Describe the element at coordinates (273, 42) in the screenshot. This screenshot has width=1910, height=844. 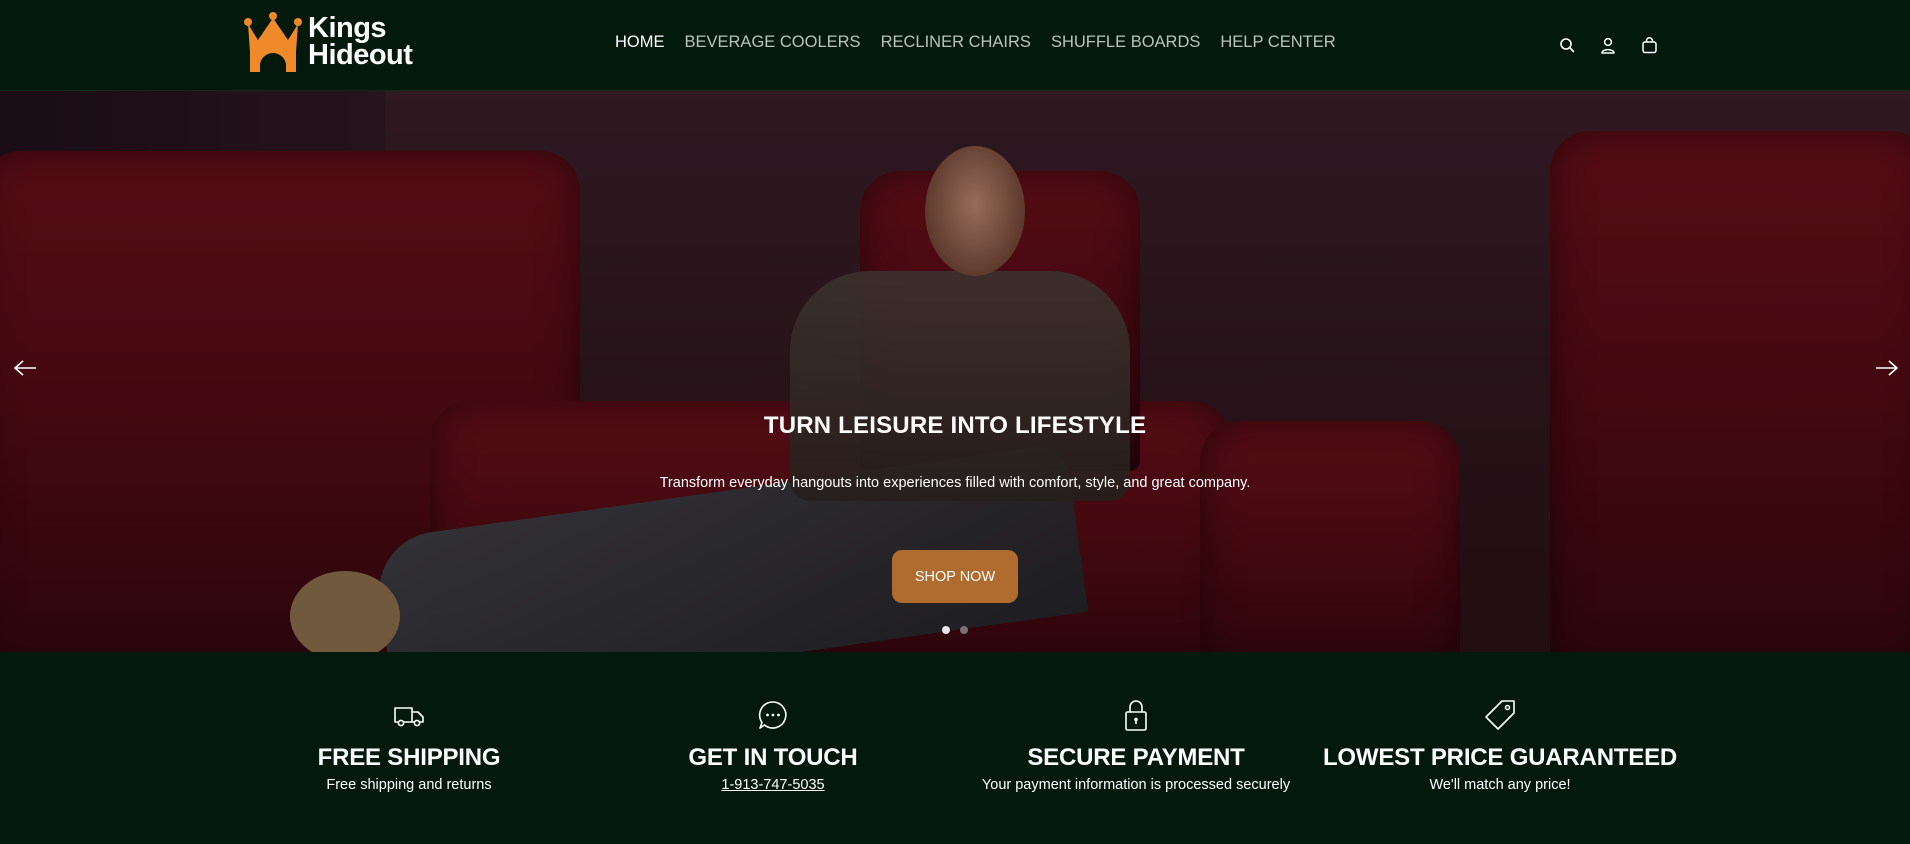
I see `crown-logo-icon` at that location.